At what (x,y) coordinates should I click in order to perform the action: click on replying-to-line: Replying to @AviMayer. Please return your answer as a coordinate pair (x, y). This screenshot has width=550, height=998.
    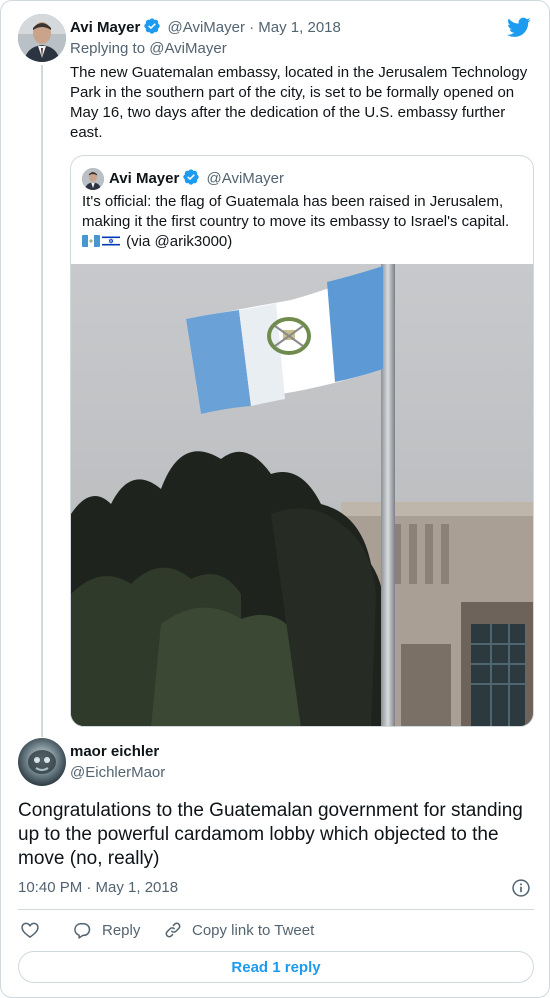
    Looking at the image, I should click on (148, 49).